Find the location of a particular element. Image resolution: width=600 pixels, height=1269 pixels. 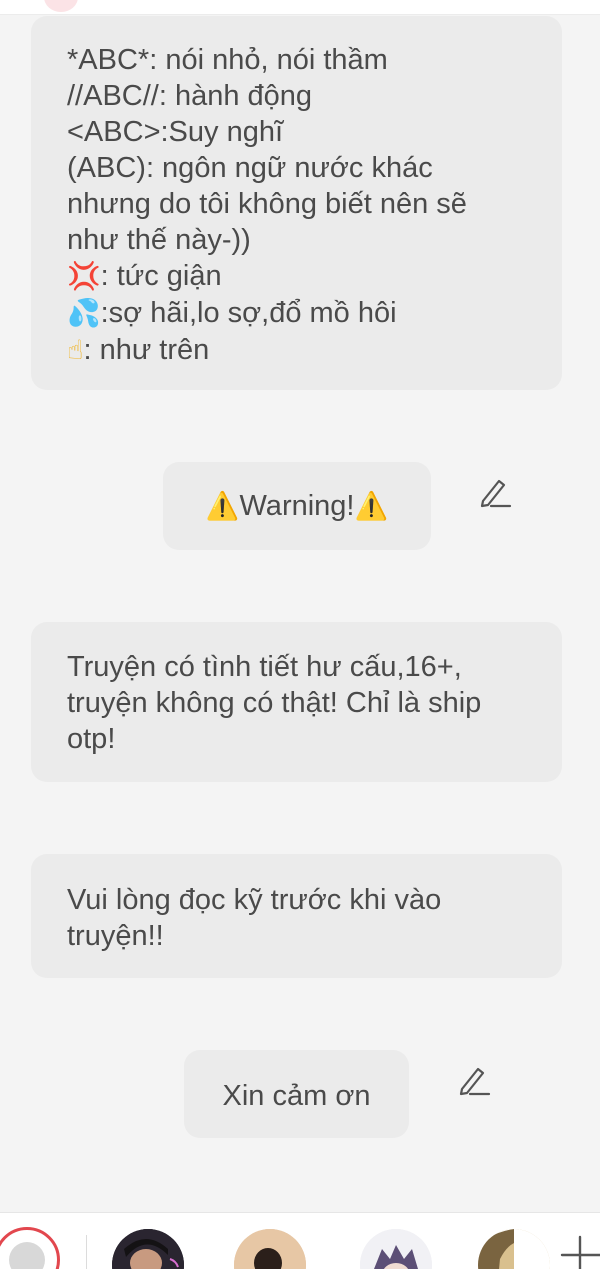

message-line: truyện!! is located at coordinates (115, 936).